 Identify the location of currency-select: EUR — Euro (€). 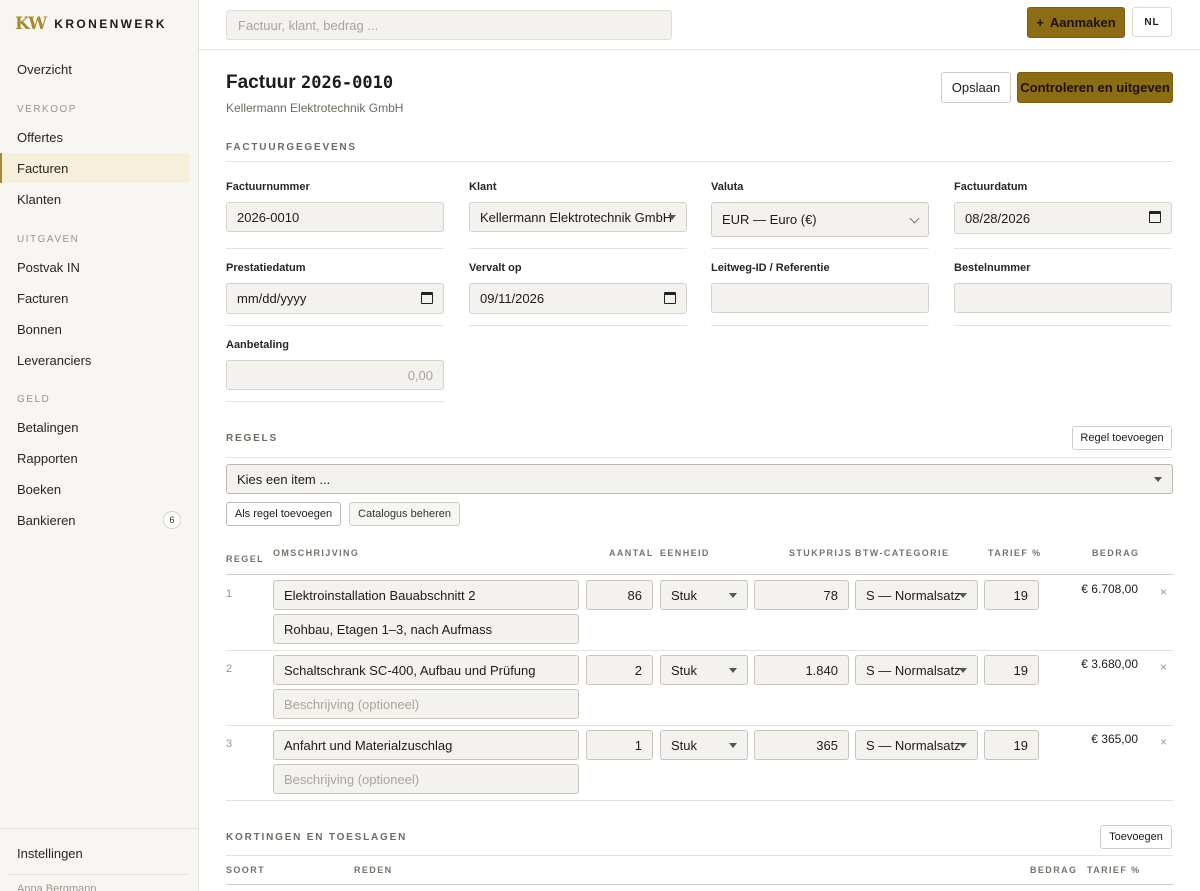
(820, 219).